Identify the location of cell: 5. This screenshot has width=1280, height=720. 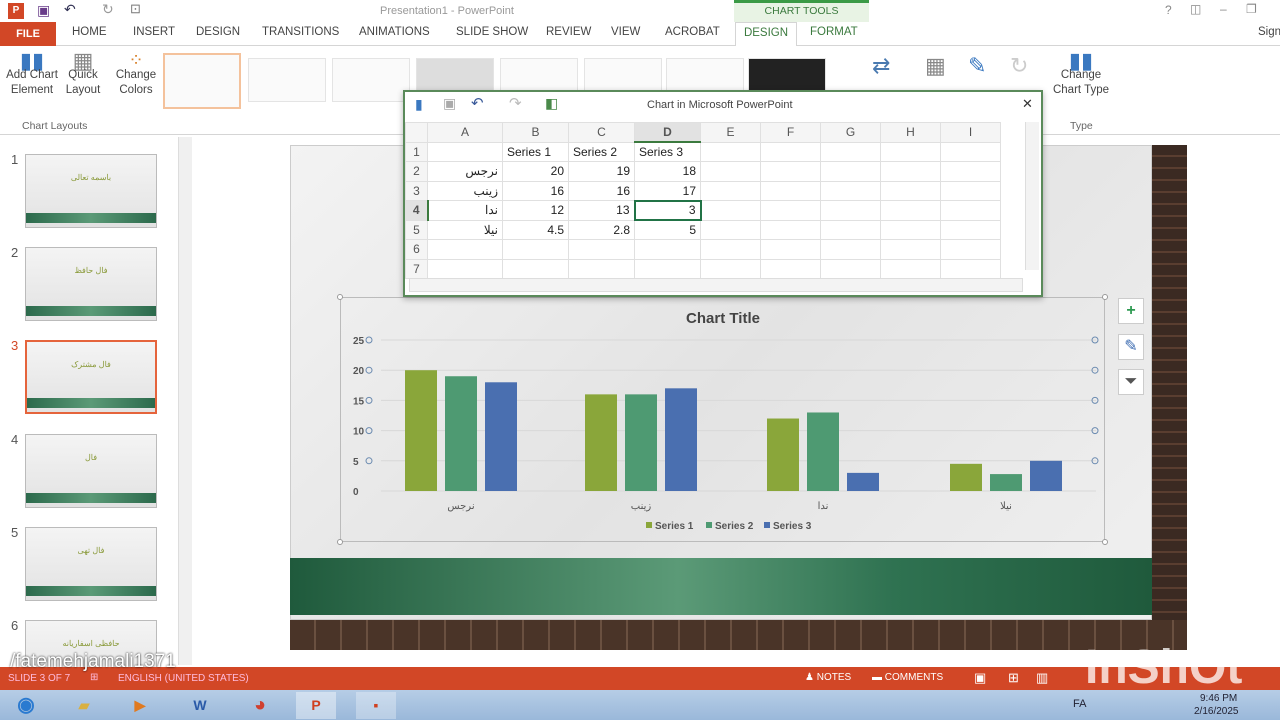
(667, 229).